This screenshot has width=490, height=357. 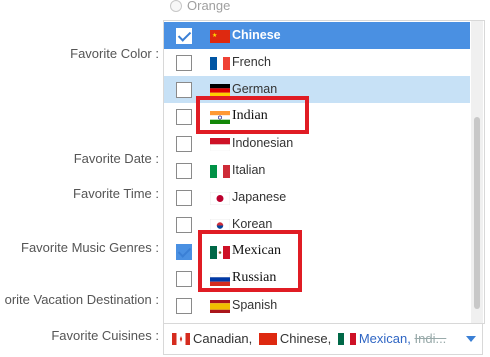 What do you see at coordinates (317, 305) in the screenshot?
I see `list-item-spanish: Spanish` at bounding box center [317, 305].